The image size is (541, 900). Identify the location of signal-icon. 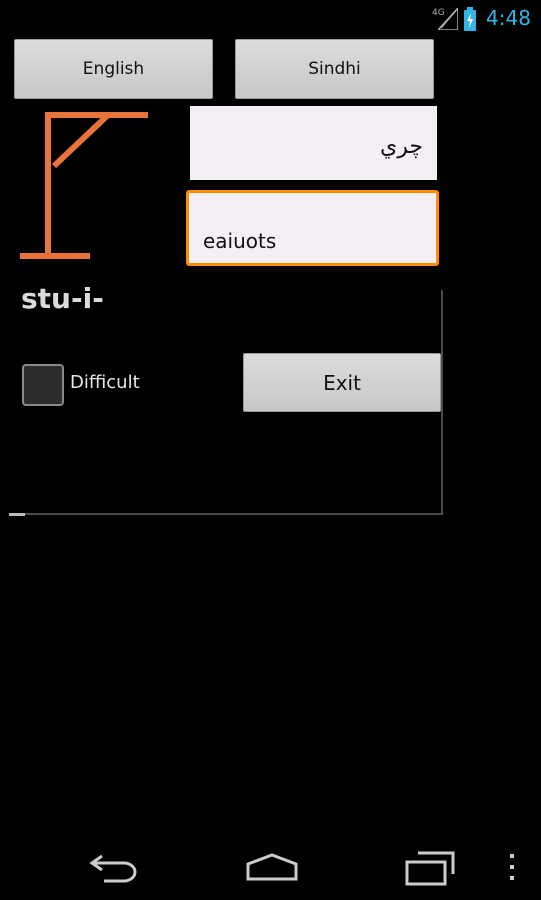
(448, 19).